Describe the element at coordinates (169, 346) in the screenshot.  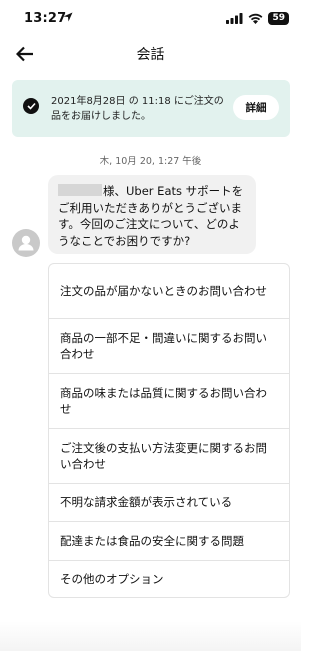
I see `option-item: 商品の一部不足・間違いに関するお問い合わせ` at that location.